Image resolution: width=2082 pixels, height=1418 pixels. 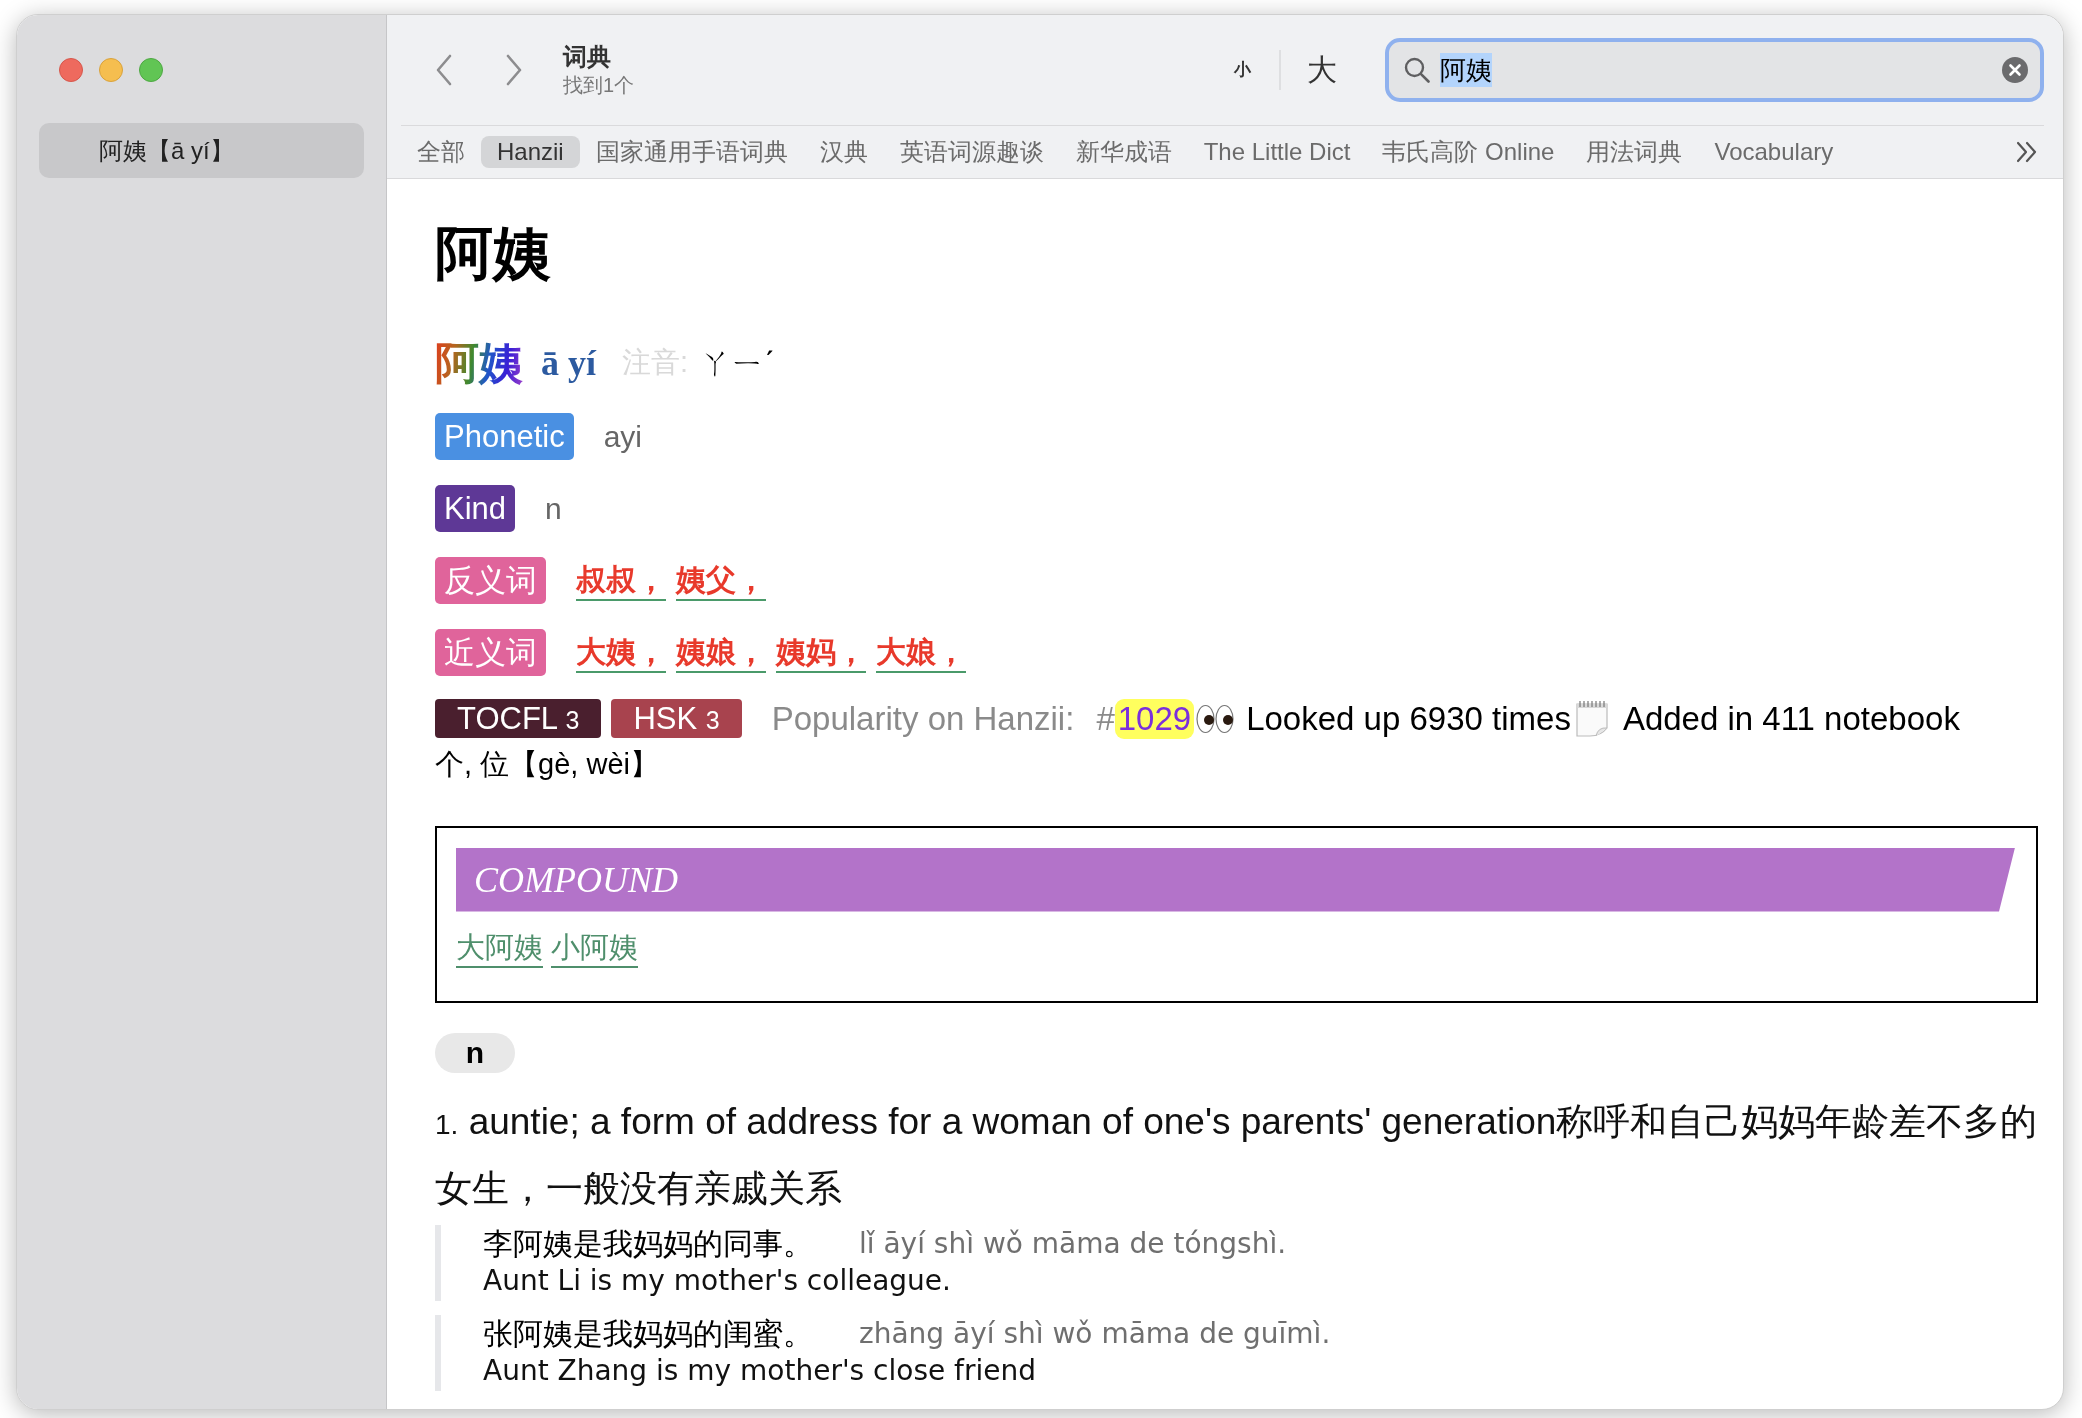 I want to click on double-chevron-icon, so click(x=2027, y=152).